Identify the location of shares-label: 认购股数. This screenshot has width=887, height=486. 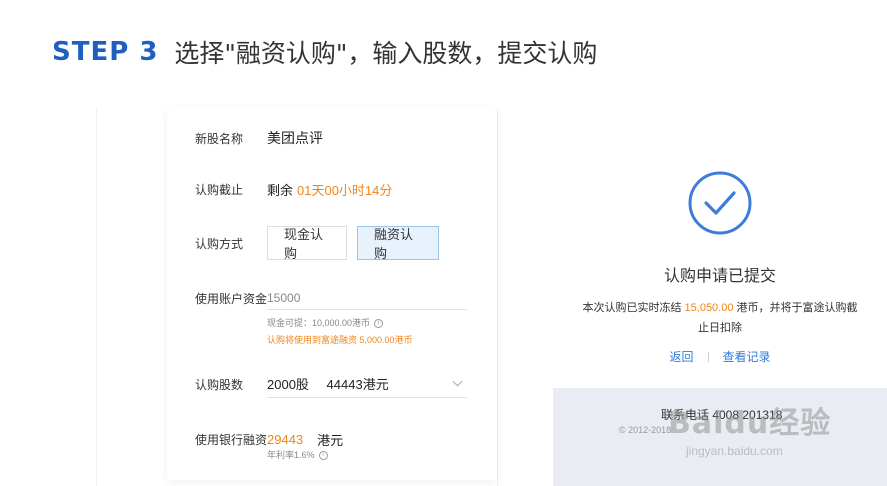
(219, 384).